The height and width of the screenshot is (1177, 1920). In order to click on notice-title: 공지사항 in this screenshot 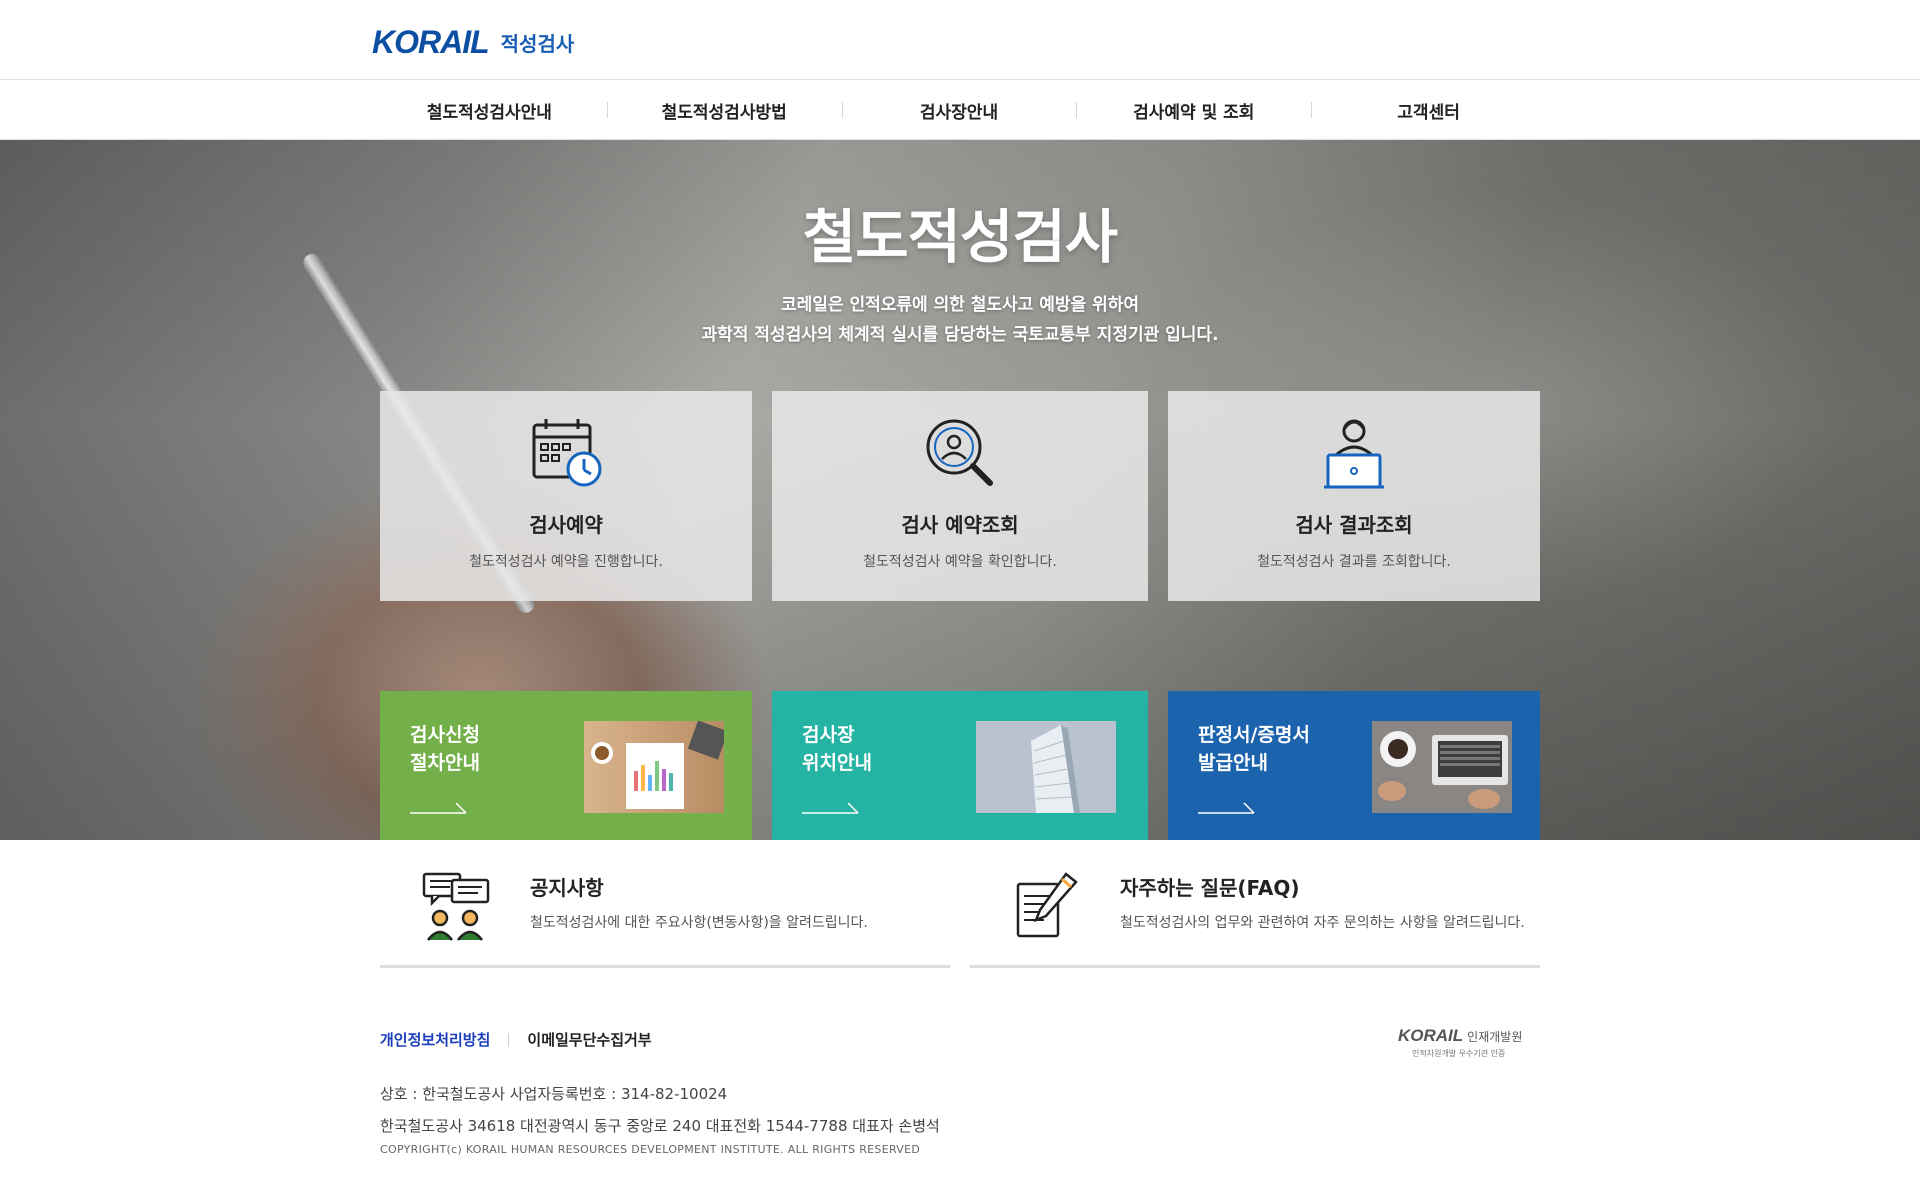, I will do `click(567, 888)`.